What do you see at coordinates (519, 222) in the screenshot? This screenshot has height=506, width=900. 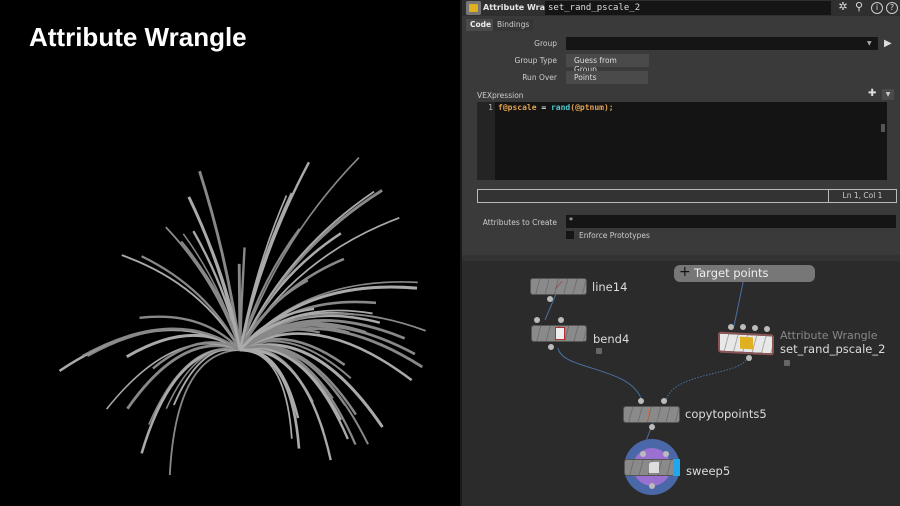 I see `attributes-to-create-label: Attributes to Create` at bounding box center [519, 222].